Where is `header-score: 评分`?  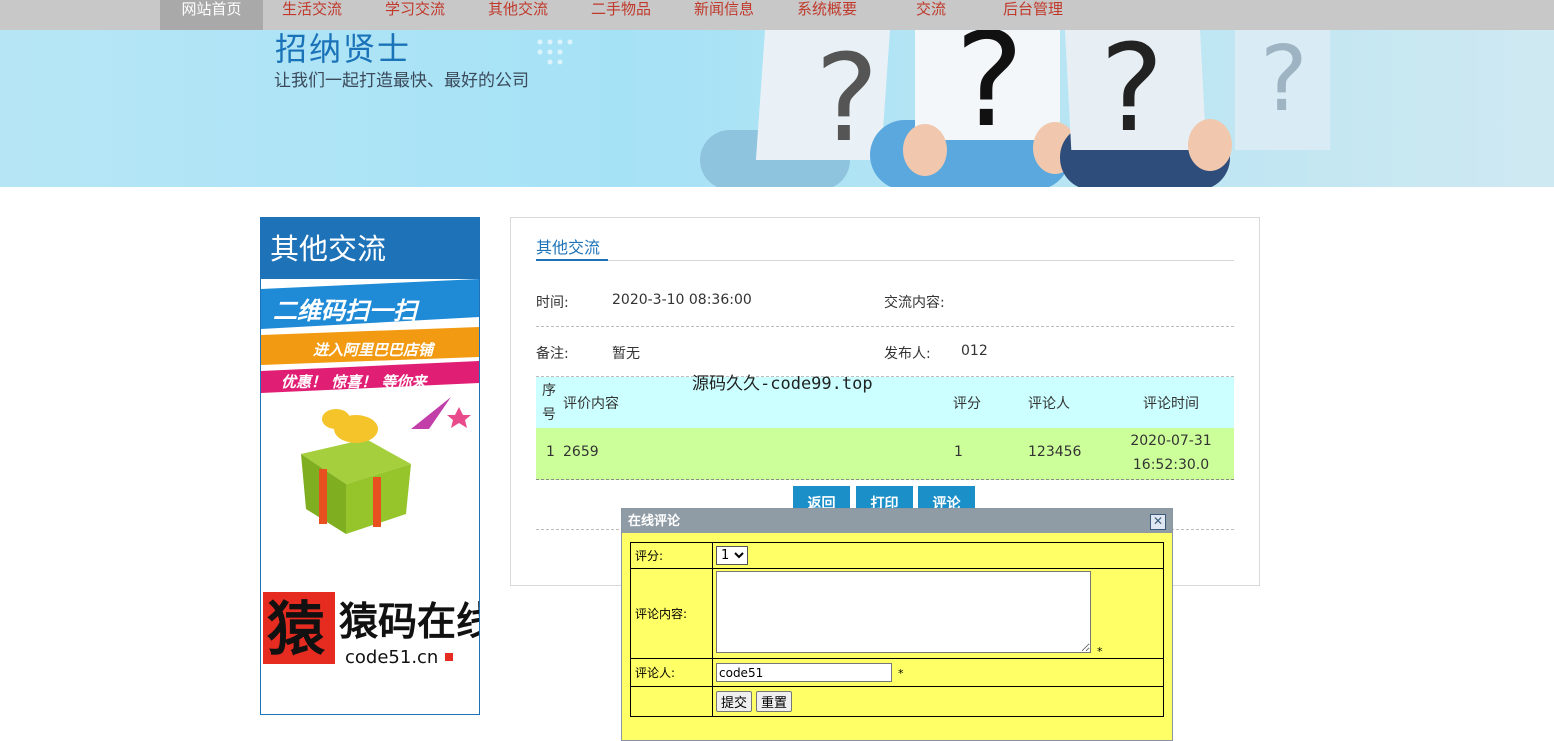
header-score: 评分 is located at coordinates (967, 404).